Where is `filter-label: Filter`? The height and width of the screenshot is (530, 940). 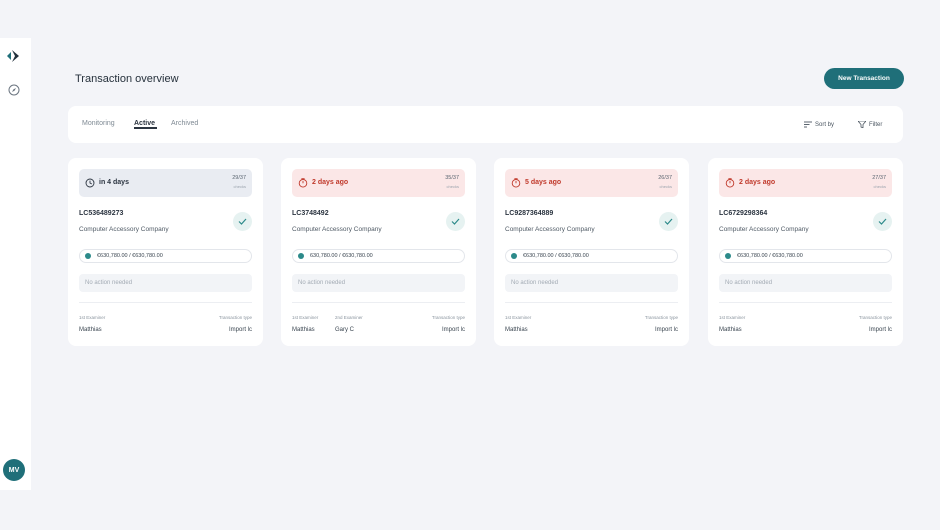
filter-label: Filter is located at coordinates (876, 124).